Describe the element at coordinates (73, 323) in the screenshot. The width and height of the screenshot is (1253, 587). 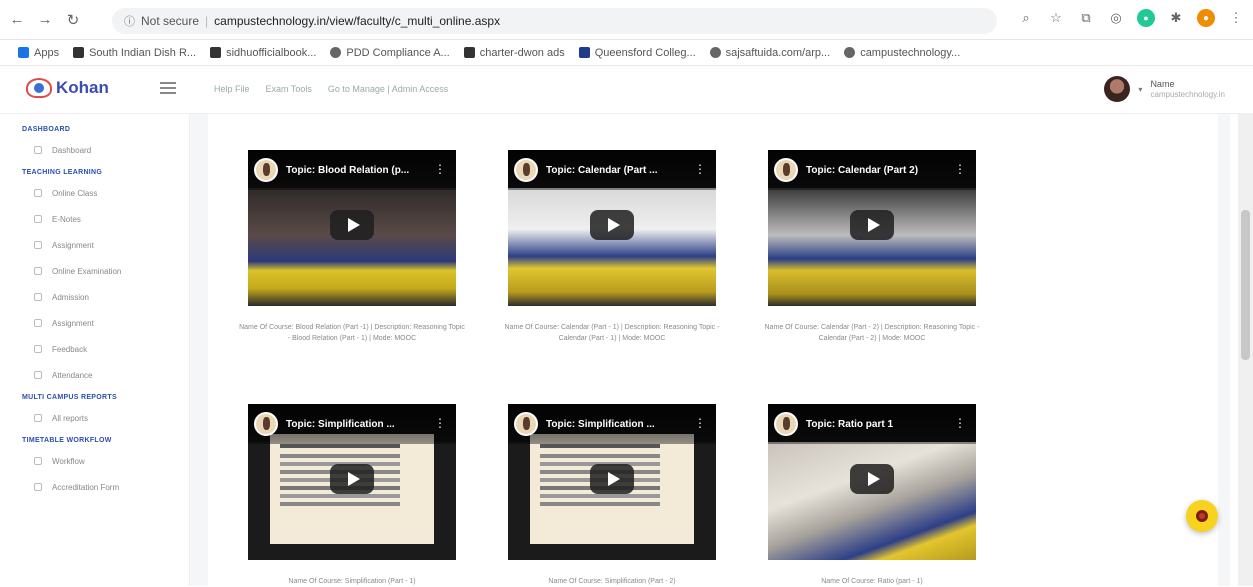
I see `sidebar-item-label: Assignment` at that location.